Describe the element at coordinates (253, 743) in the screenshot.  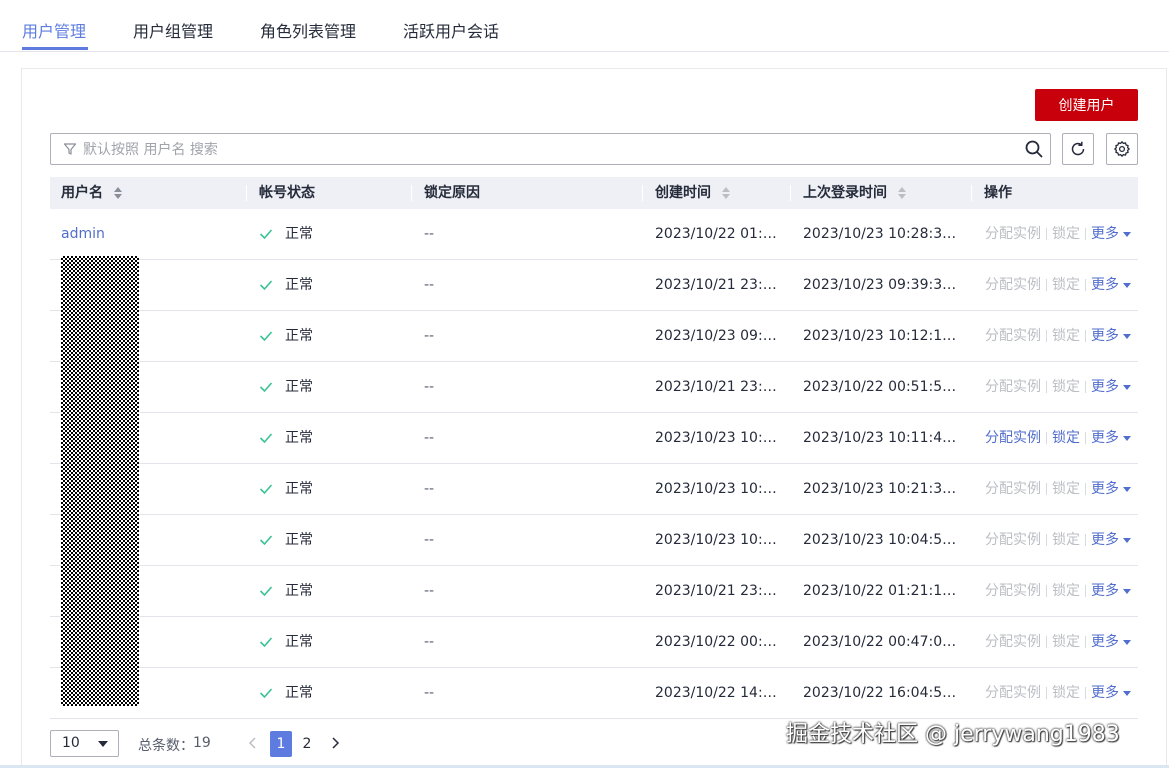
I see `chevron-left-icon` at that location.